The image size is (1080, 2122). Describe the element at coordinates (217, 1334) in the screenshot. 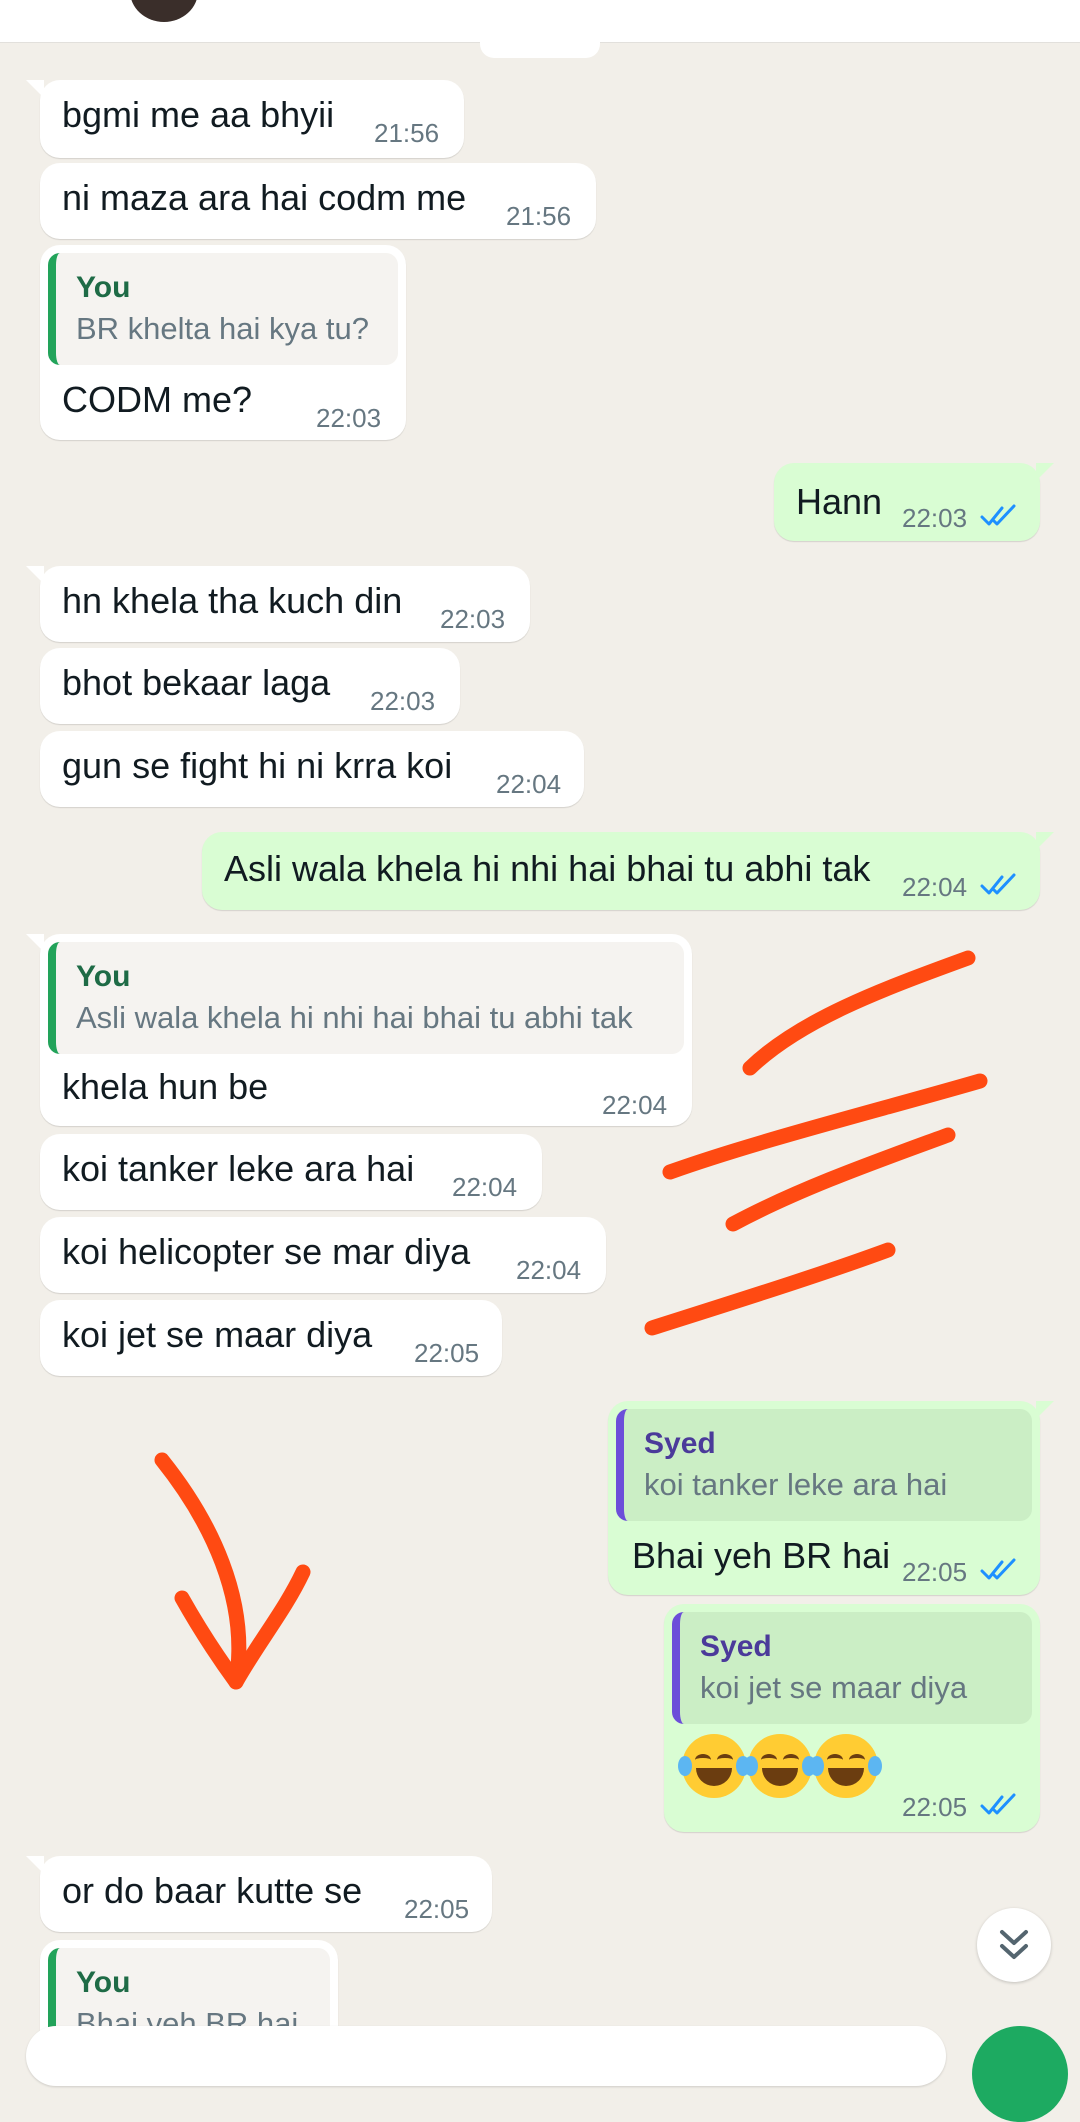

I see `message-text: koi jet se maar diya` at that location.